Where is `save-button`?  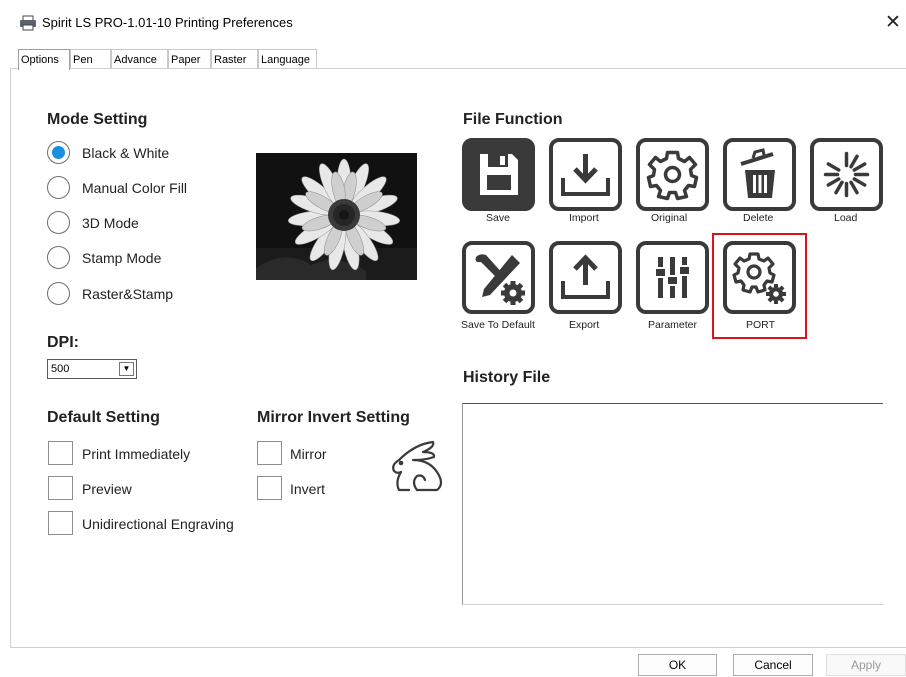
save-button is located at coordinates (498, 174).